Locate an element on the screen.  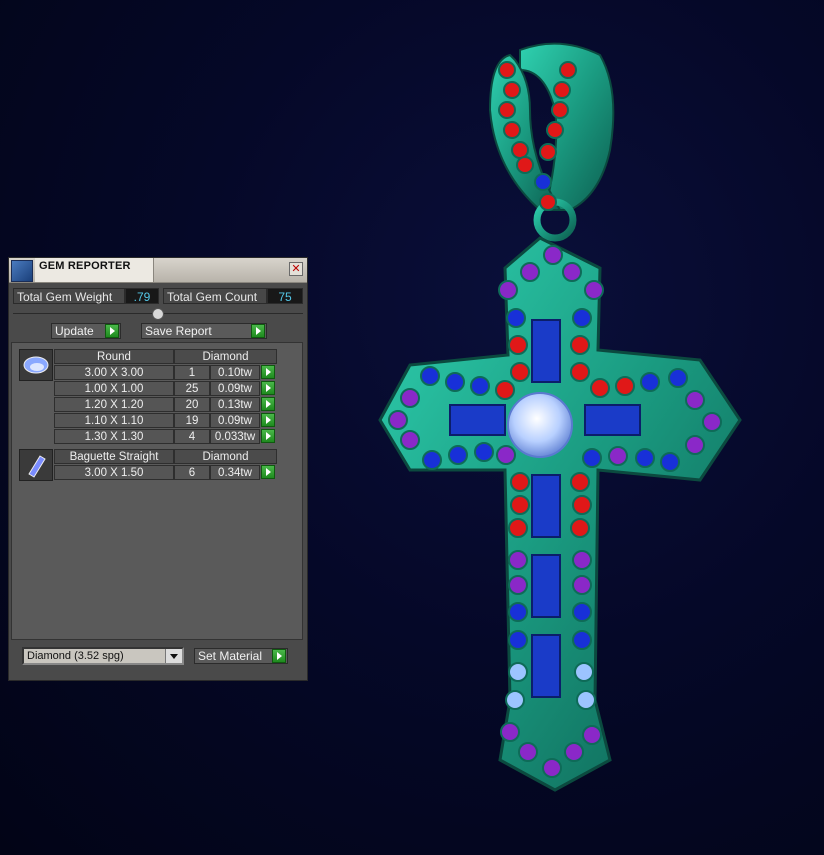
gem-weight-cell: 0.033tw is located at coordinates (235, 436).